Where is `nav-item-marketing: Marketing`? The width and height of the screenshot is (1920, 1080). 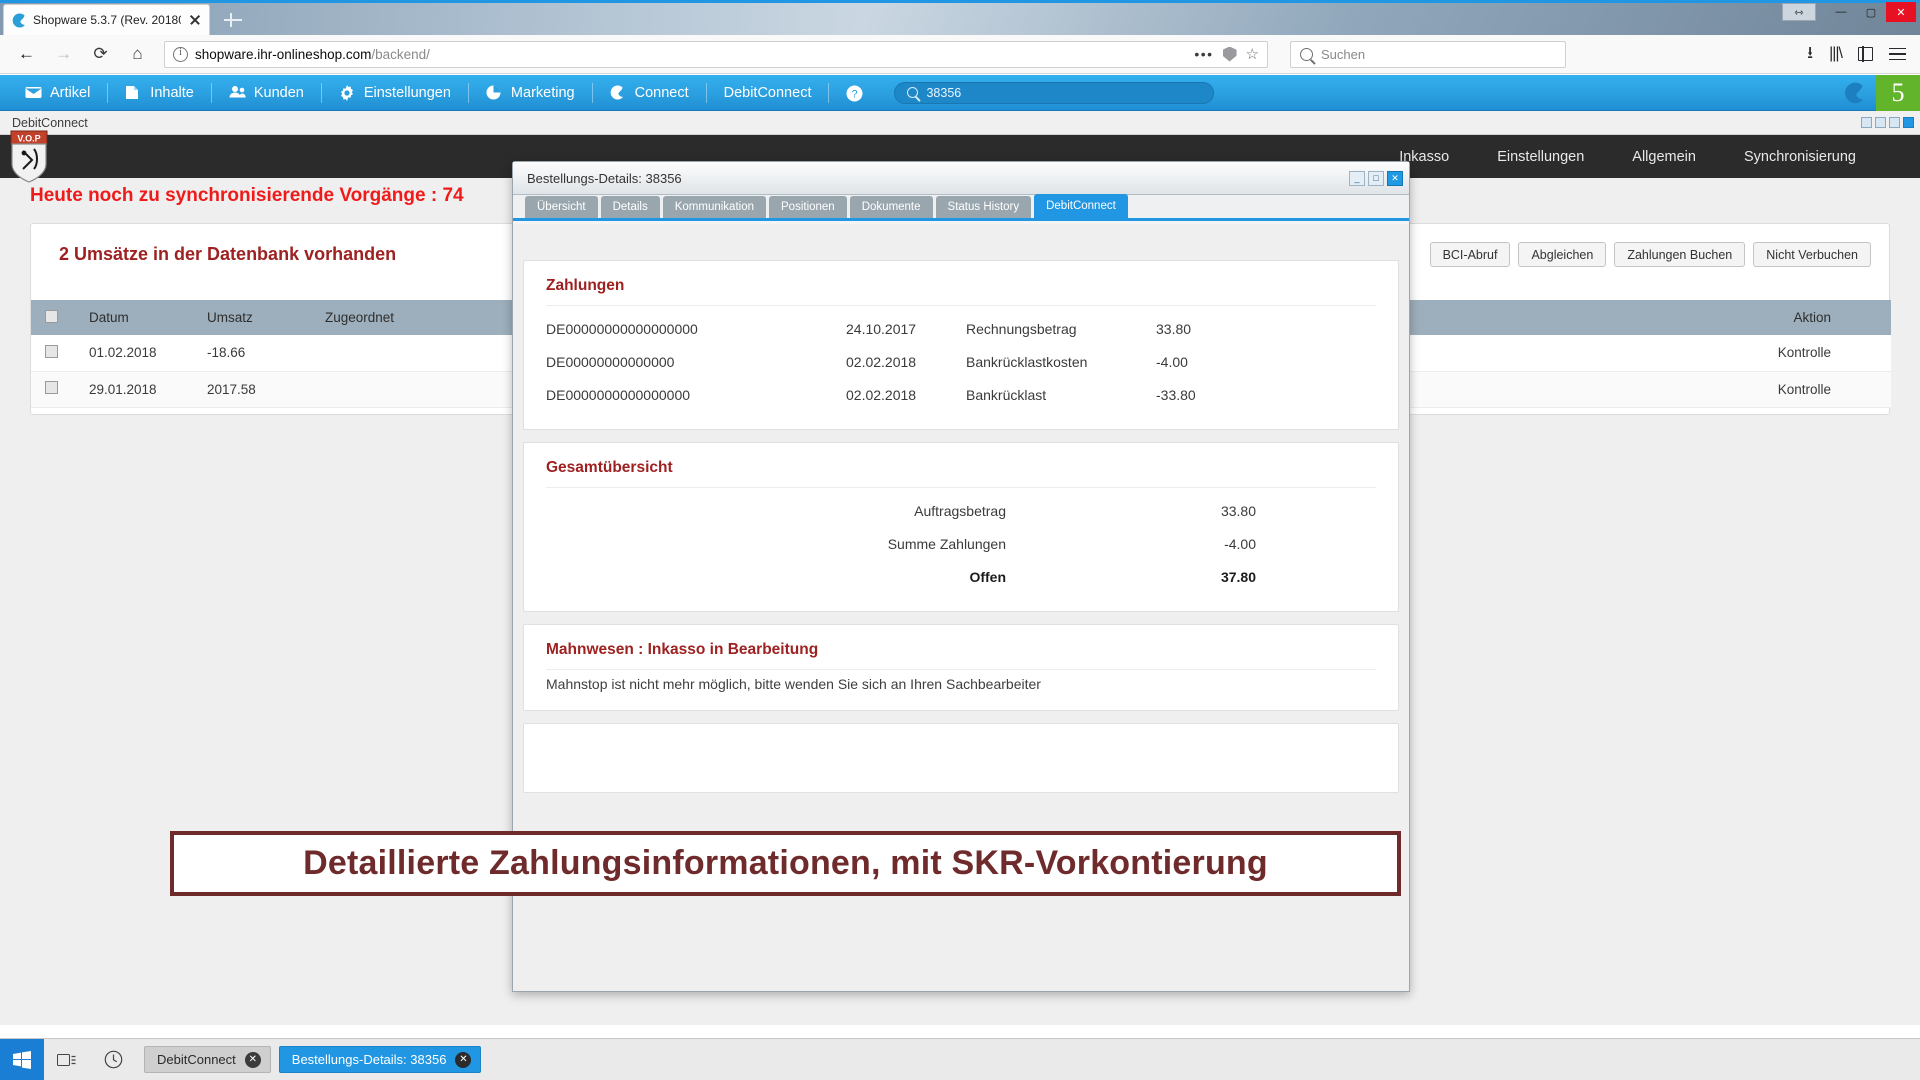 nav-item-marketing: Marketing is located at coordinates (530, 93).